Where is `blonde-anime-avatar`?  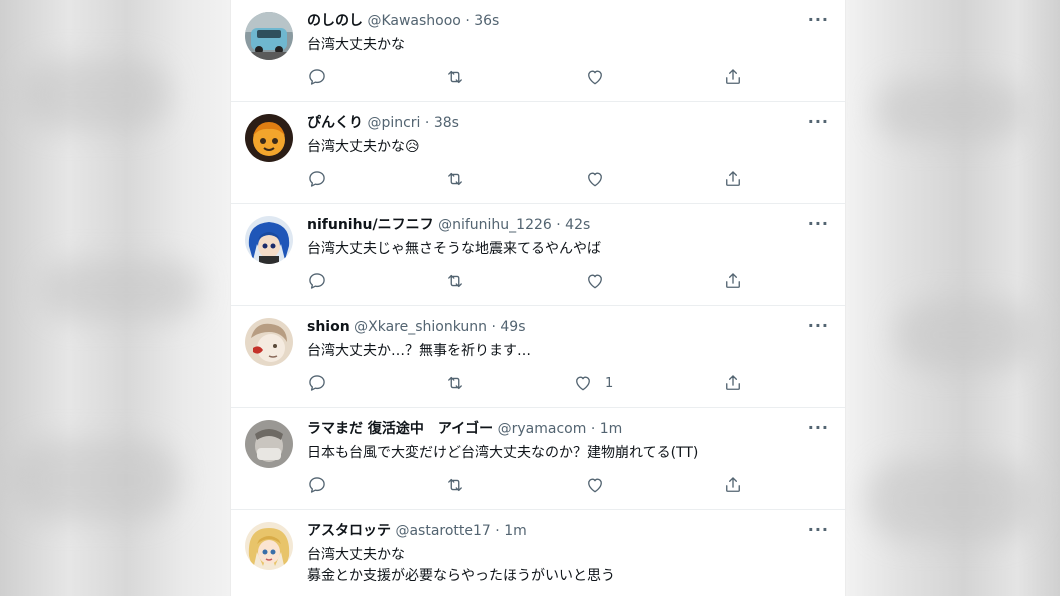
blonde-anime-avatar is located at coordinates (269, 546).